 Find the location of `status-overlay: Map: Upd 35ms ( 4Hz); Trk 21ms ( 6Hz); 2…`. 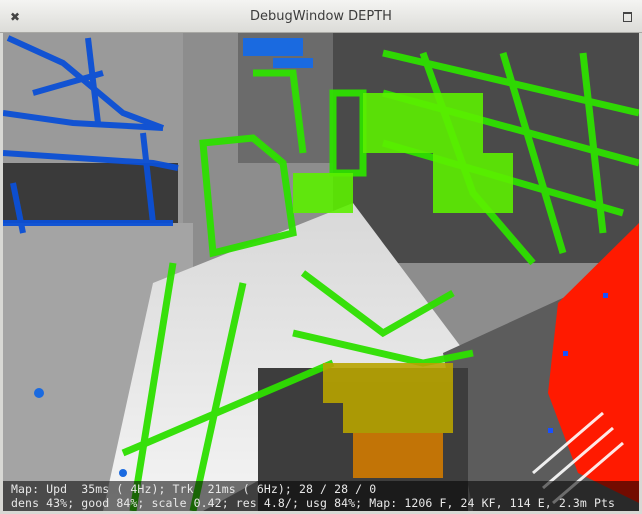

status-overlay: Map: Upd 35ms ( 4Hz); Trk 21ms ( 6Hz); 2… is located at coordinates (321, 496).